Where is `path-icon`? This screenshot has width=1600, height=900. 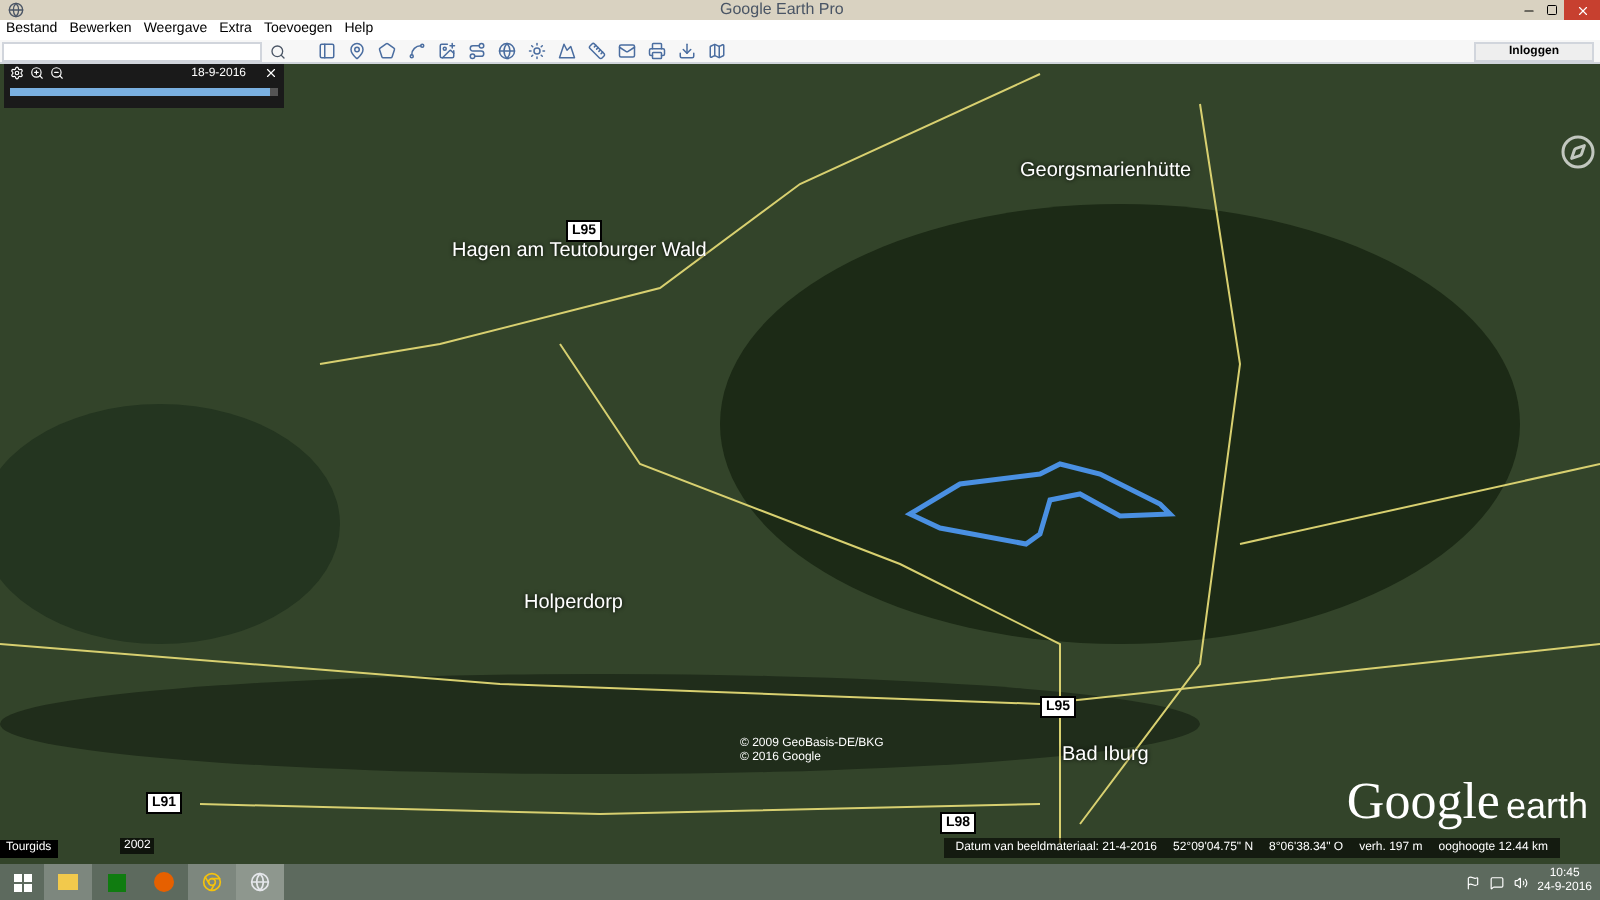 path-icon is located at coordinates (417, 51).